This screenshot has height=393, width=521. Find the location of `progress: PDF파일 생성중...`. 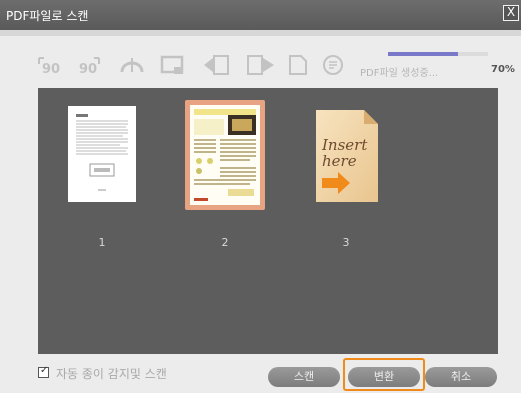

progress: PDF파일 생성중... is located at coordinates (430, 67).